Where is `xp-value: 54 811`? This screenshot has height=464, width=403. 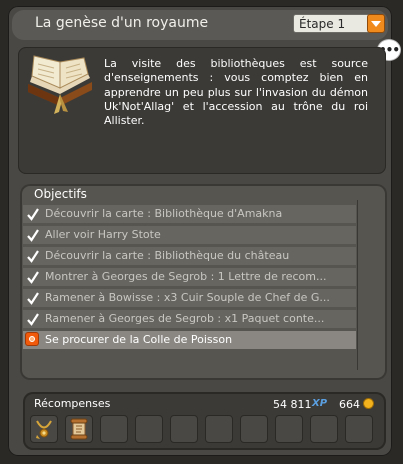
xp-value: 54 811 is located at coordinates (292, 404).